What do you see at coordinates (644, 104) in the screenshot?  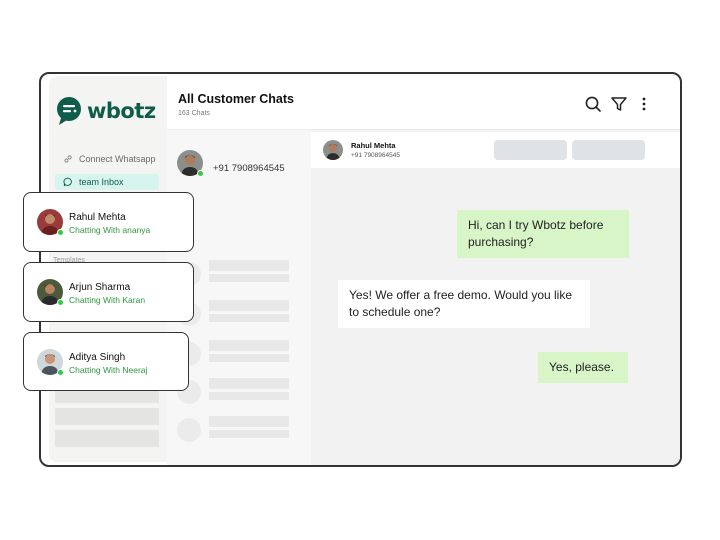 I see `more-vertical-icon` at bounding box center [644, 104].